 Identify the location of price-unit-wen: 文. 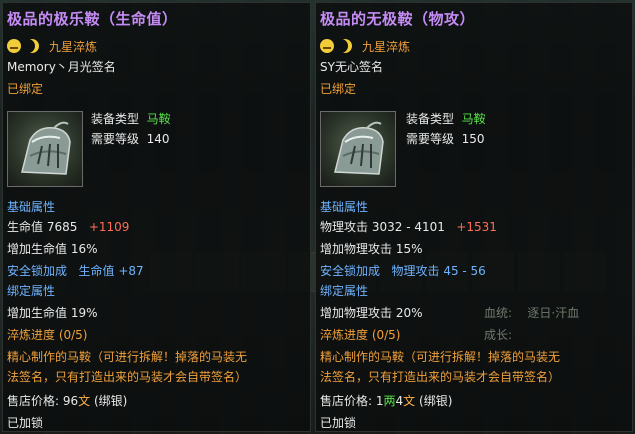
(409, 401).